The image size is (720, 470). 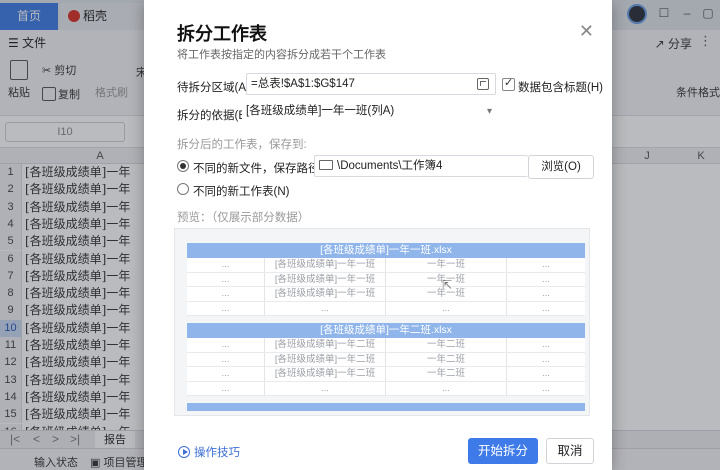 I want to click on range-label: 待拆分区域(A):, so click(x=215, y=88).